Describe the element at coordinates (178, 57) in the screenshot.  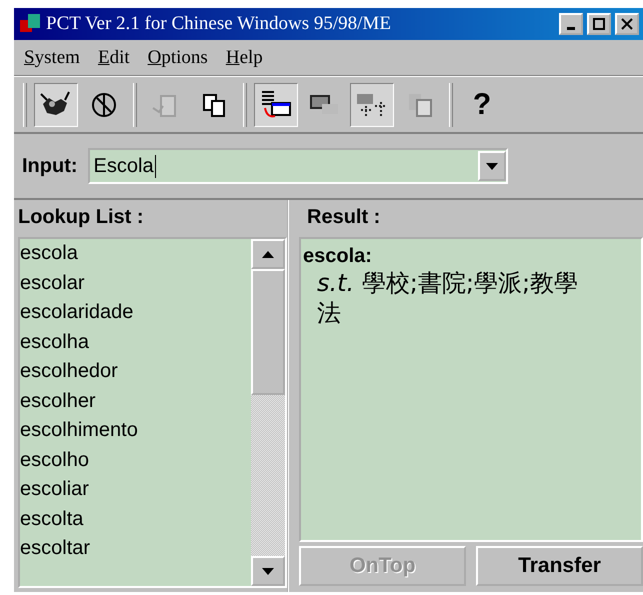
I see `menu-item: Options` at that location.